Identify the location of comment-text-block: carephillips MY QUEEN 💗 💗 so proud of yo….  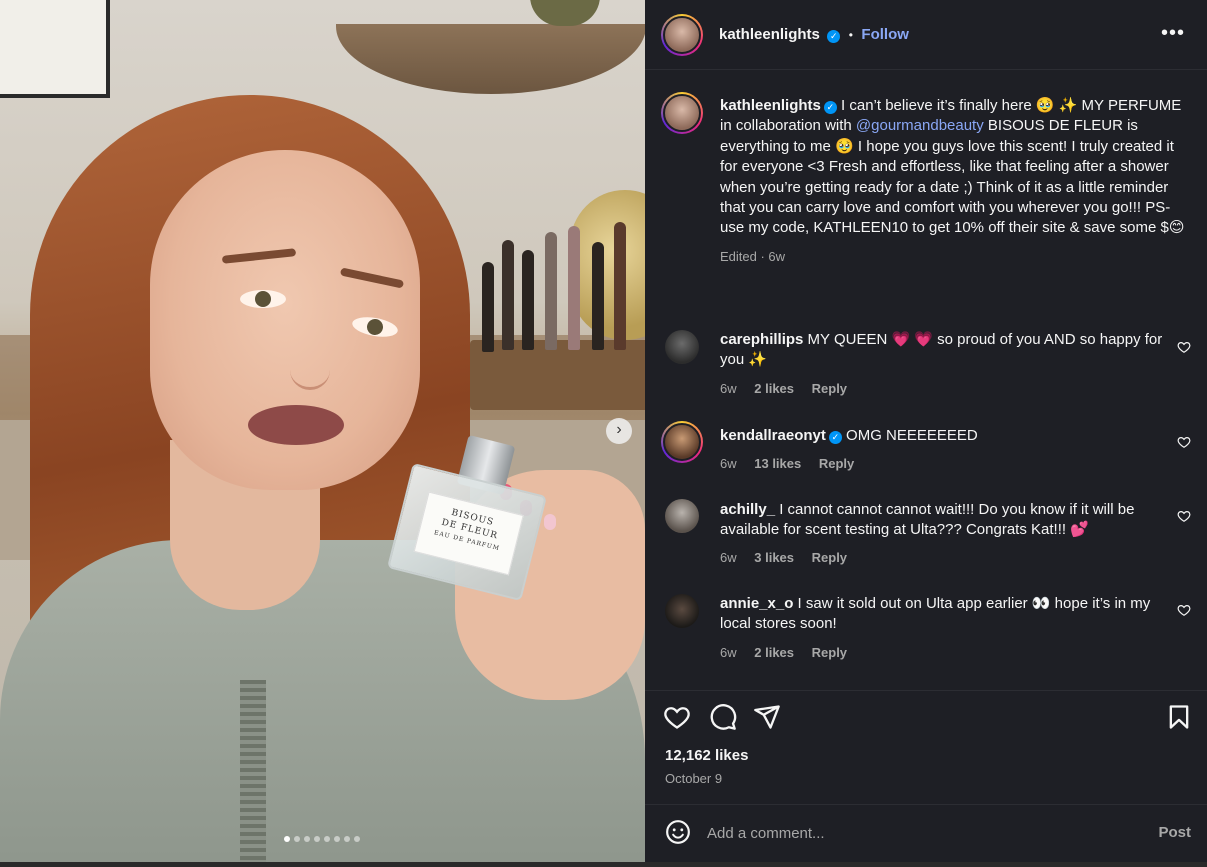
(950, 350).